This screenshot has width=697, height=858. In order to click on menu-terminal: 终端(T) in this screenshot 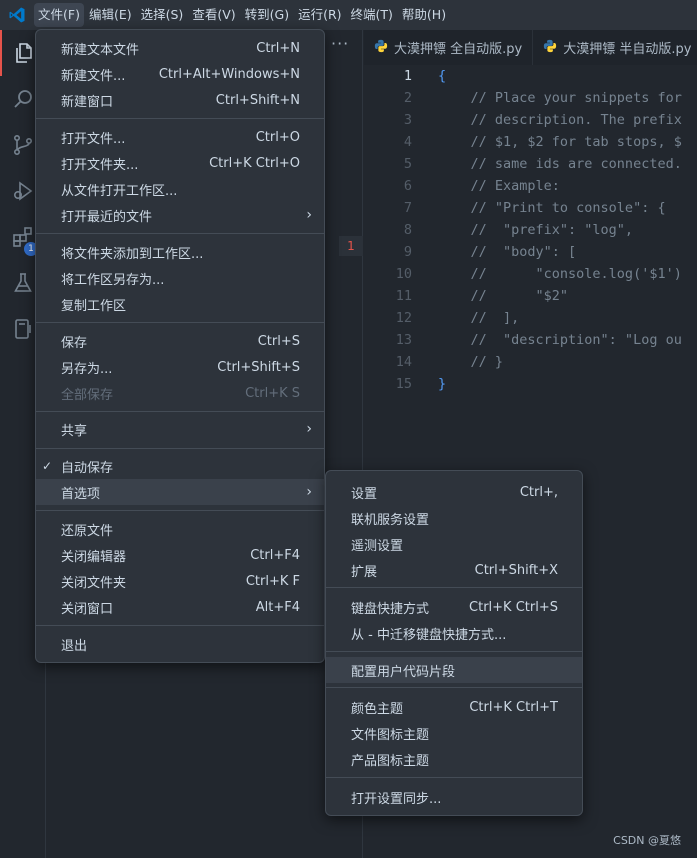, I will do `click(372, 15)`.